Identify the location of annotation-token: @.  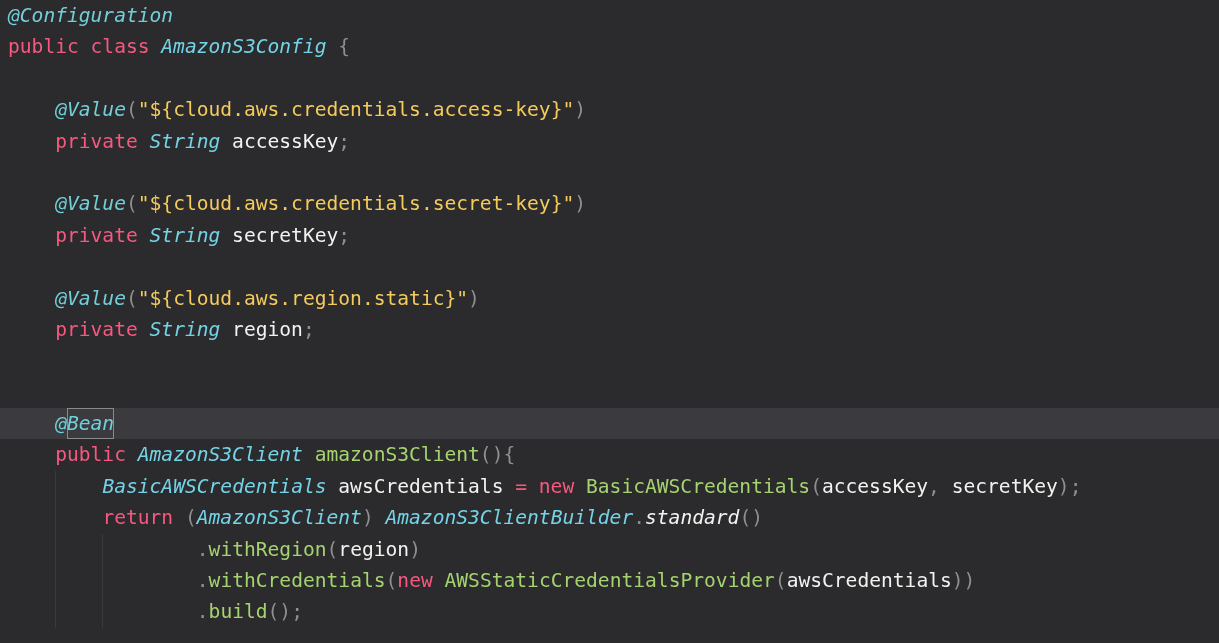
(61, 424).